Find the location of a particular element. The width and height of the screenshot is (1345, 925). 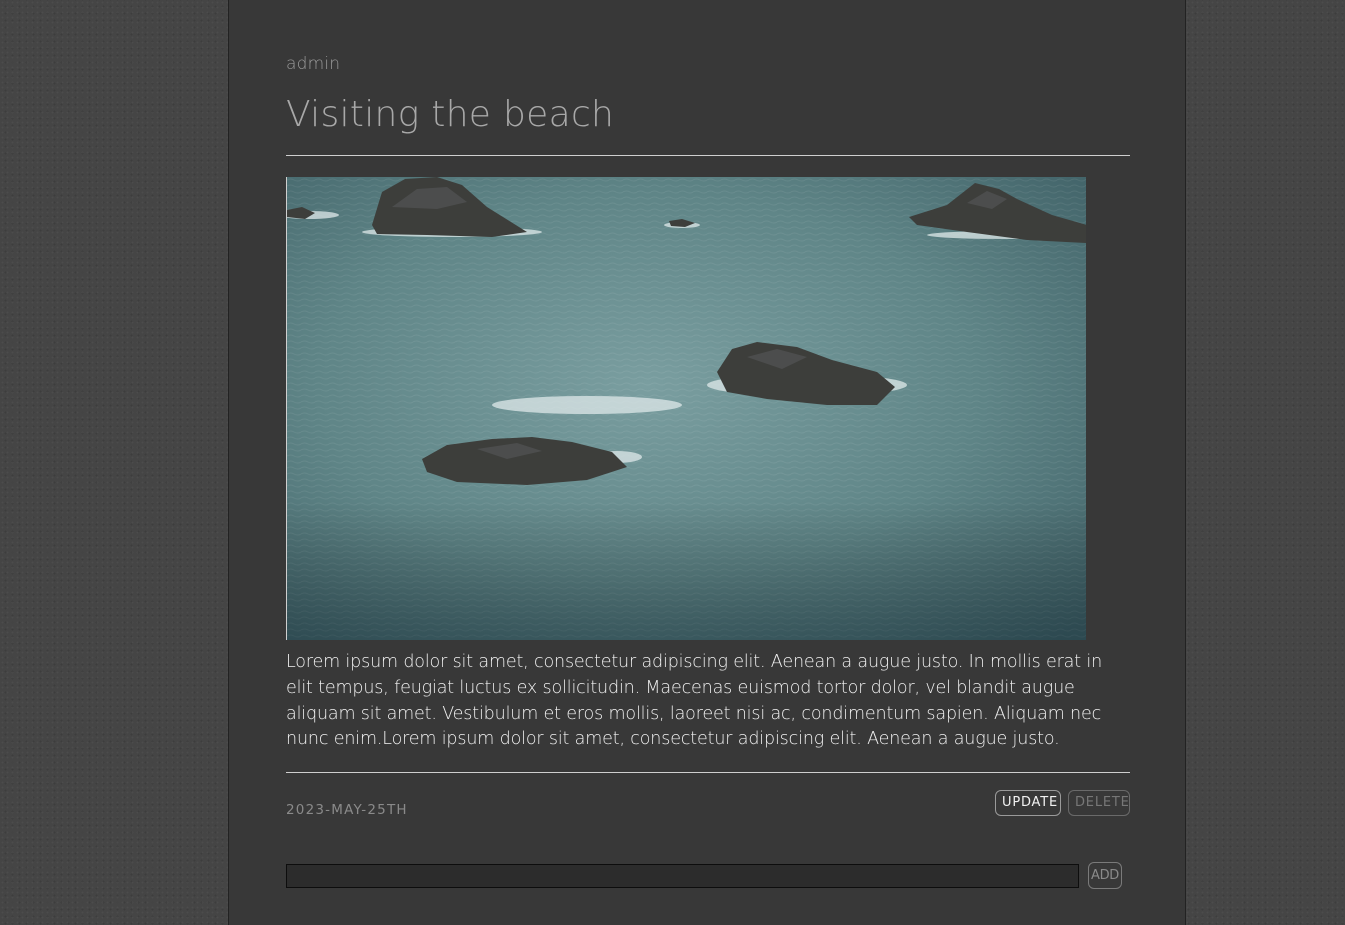

divider-bottom is located at coordinates (708, 772).